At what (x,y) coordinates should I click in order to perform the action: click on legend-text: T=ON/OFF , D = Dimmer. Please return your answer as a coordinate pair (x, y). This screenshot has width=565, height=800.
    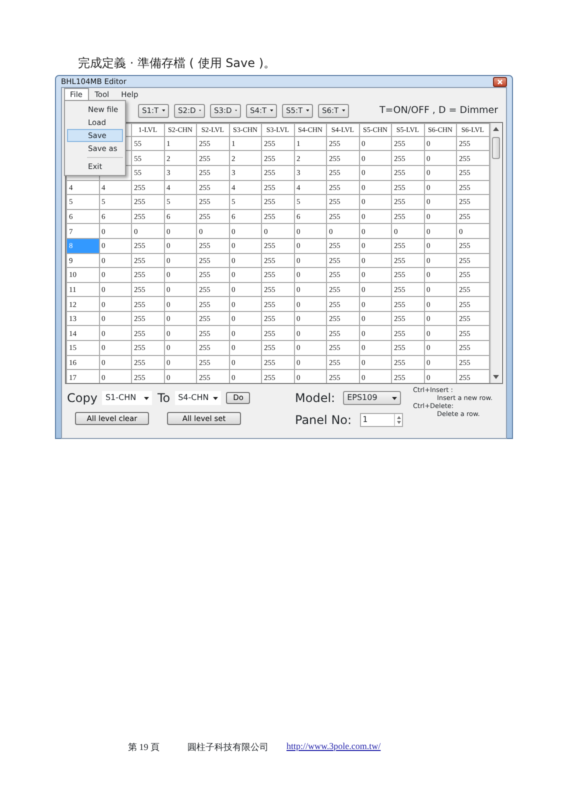
    Looking at the image, I should click on (438, 111).